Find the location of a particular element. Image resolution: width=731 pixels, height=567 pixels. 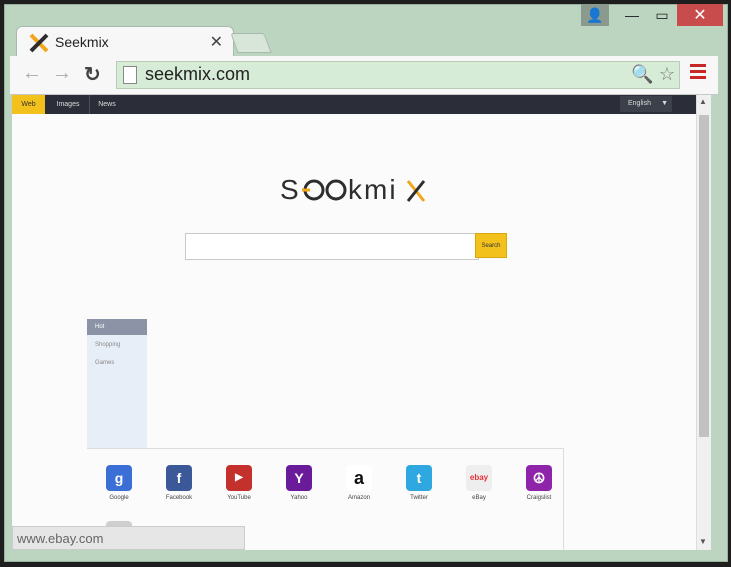

seekmix-x-icon is located at coordinates (39, 43).